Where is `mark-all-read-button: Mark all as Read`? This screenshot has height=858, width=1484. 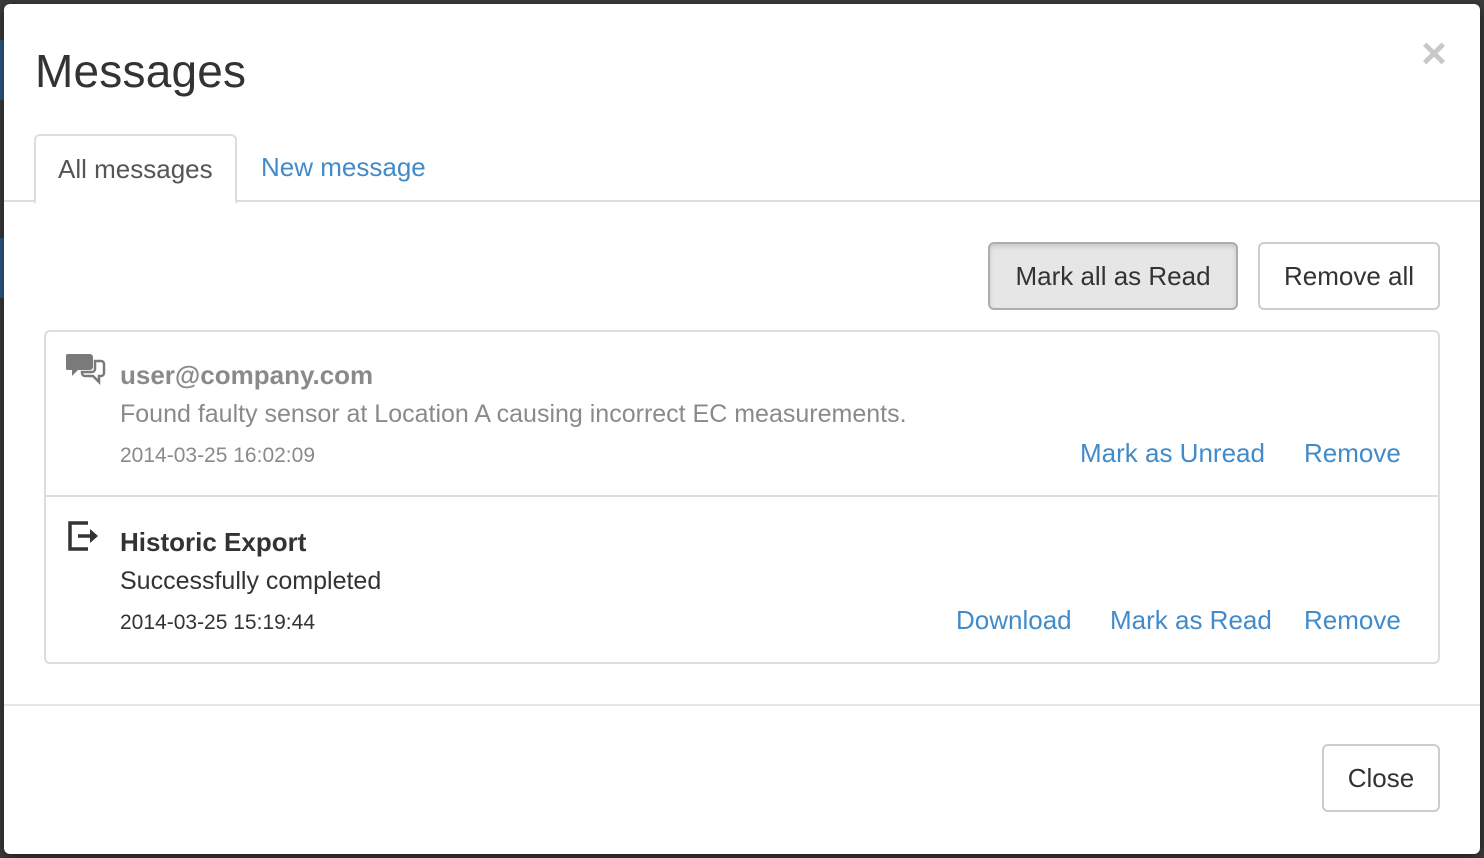 mark-all-read-button: Mark all as Read is located at coordinates (1113, 276).